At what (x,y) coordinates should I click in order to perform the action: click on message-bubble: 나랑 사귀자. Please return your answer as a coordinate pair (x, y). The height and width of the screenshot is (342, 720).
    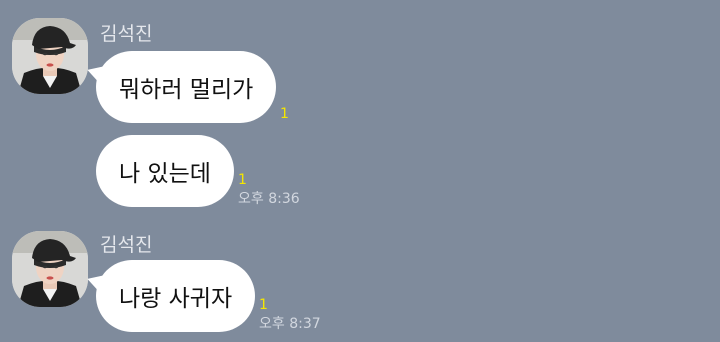
    Looking at the image, I should click on (176, 296).